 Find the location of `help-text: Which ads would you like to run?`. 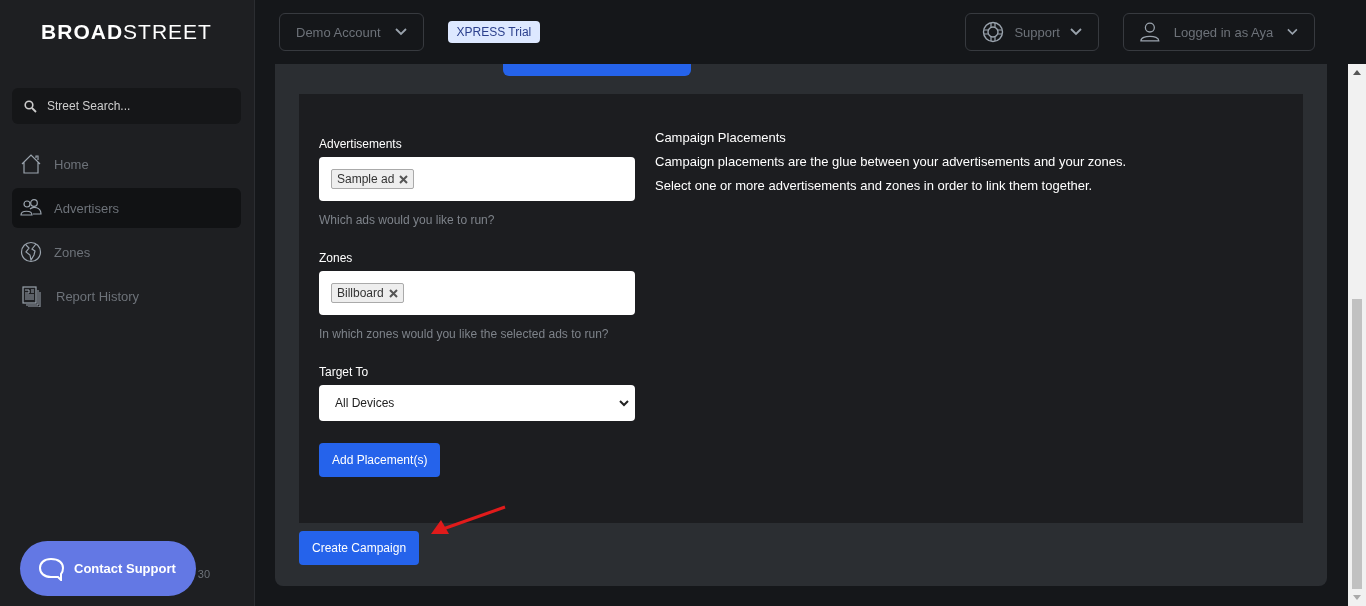

help-text: Which ads would you like to run? is located at coordinates (407, 220).